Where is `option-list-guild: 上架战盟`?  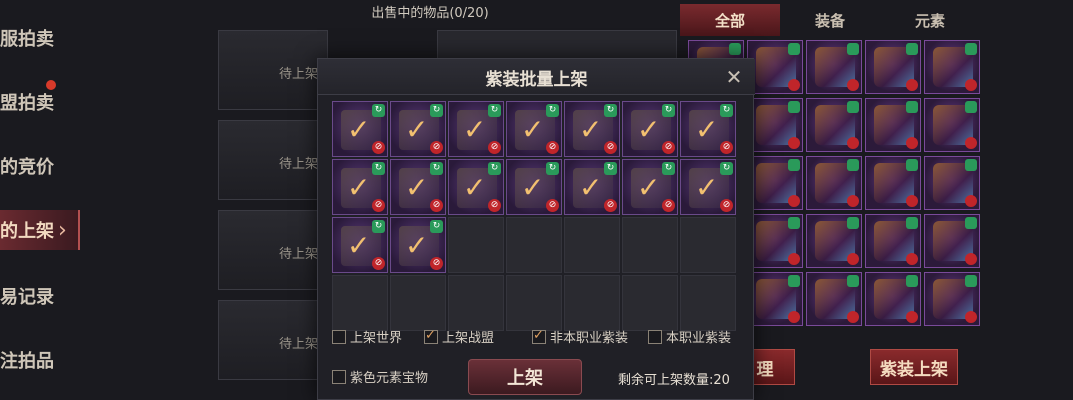 option-list-guild: 上架战盟 is located at coordinates (459, 336).